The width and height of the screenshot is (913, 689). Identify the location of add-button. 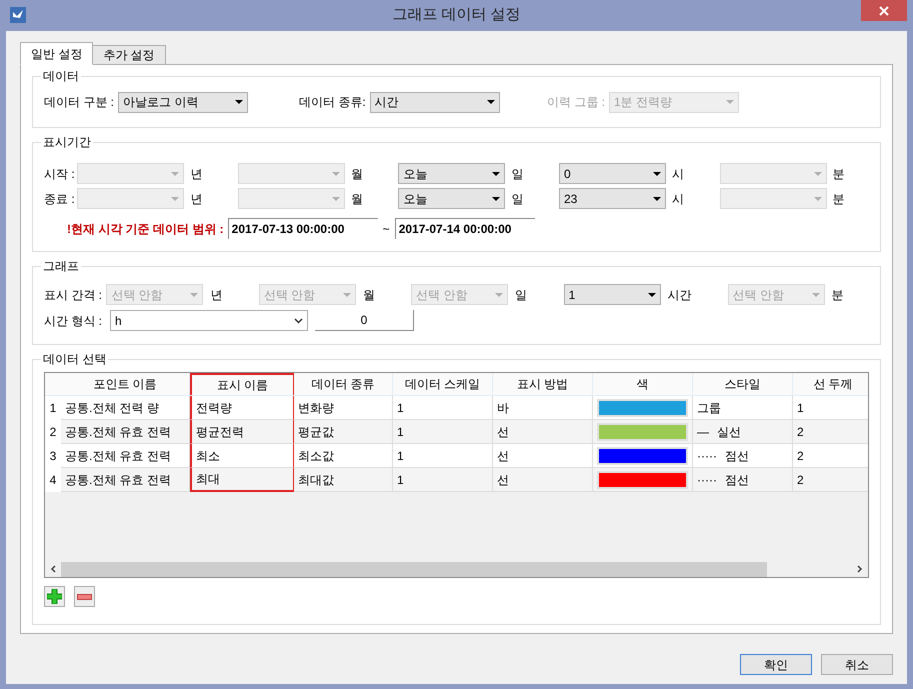
(54, 596).